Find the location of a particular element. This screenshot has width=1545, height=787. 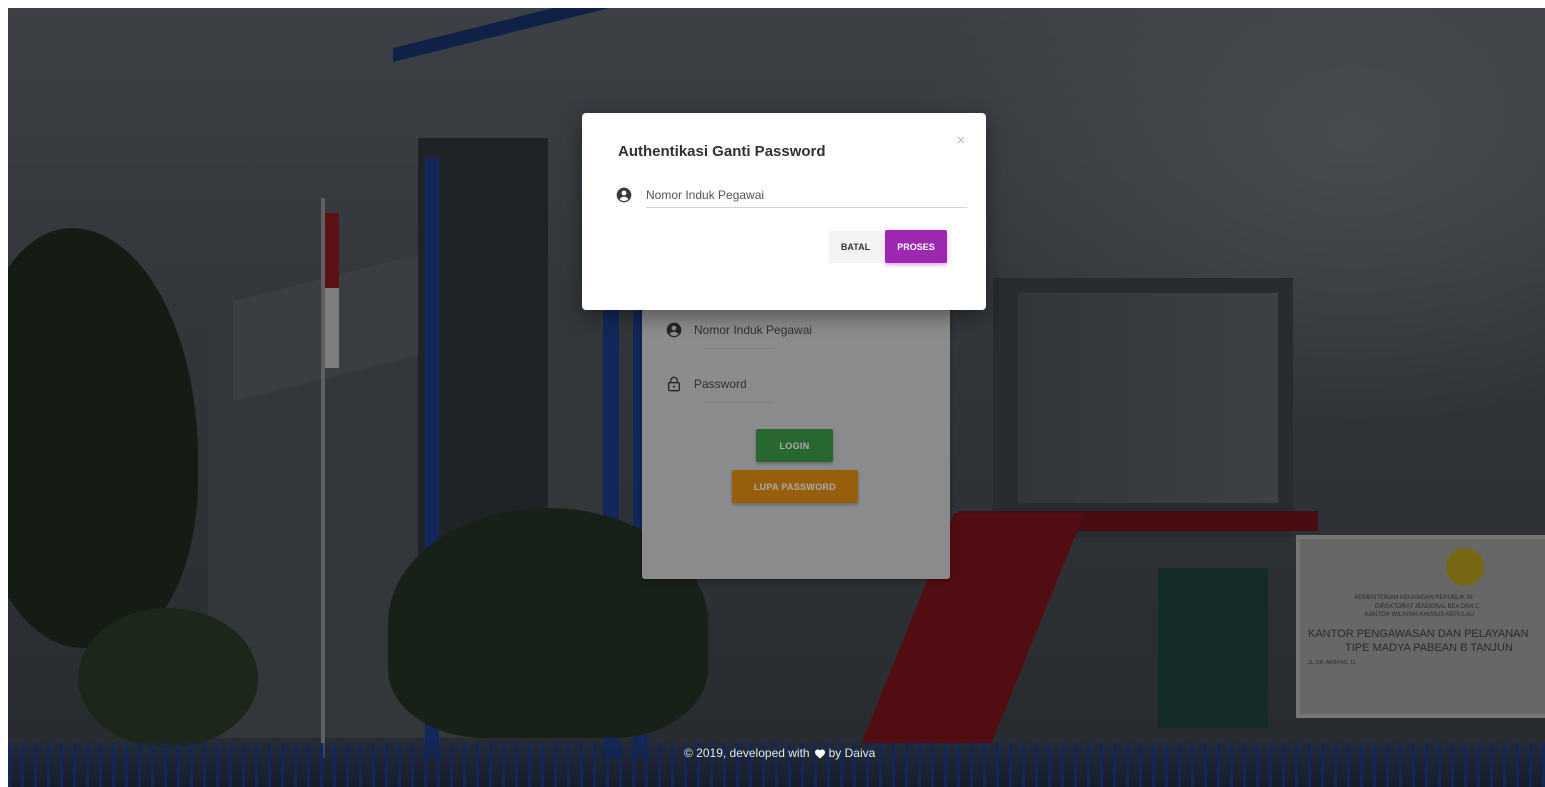

dialog-nip-field is located at coordinates (791, 196).